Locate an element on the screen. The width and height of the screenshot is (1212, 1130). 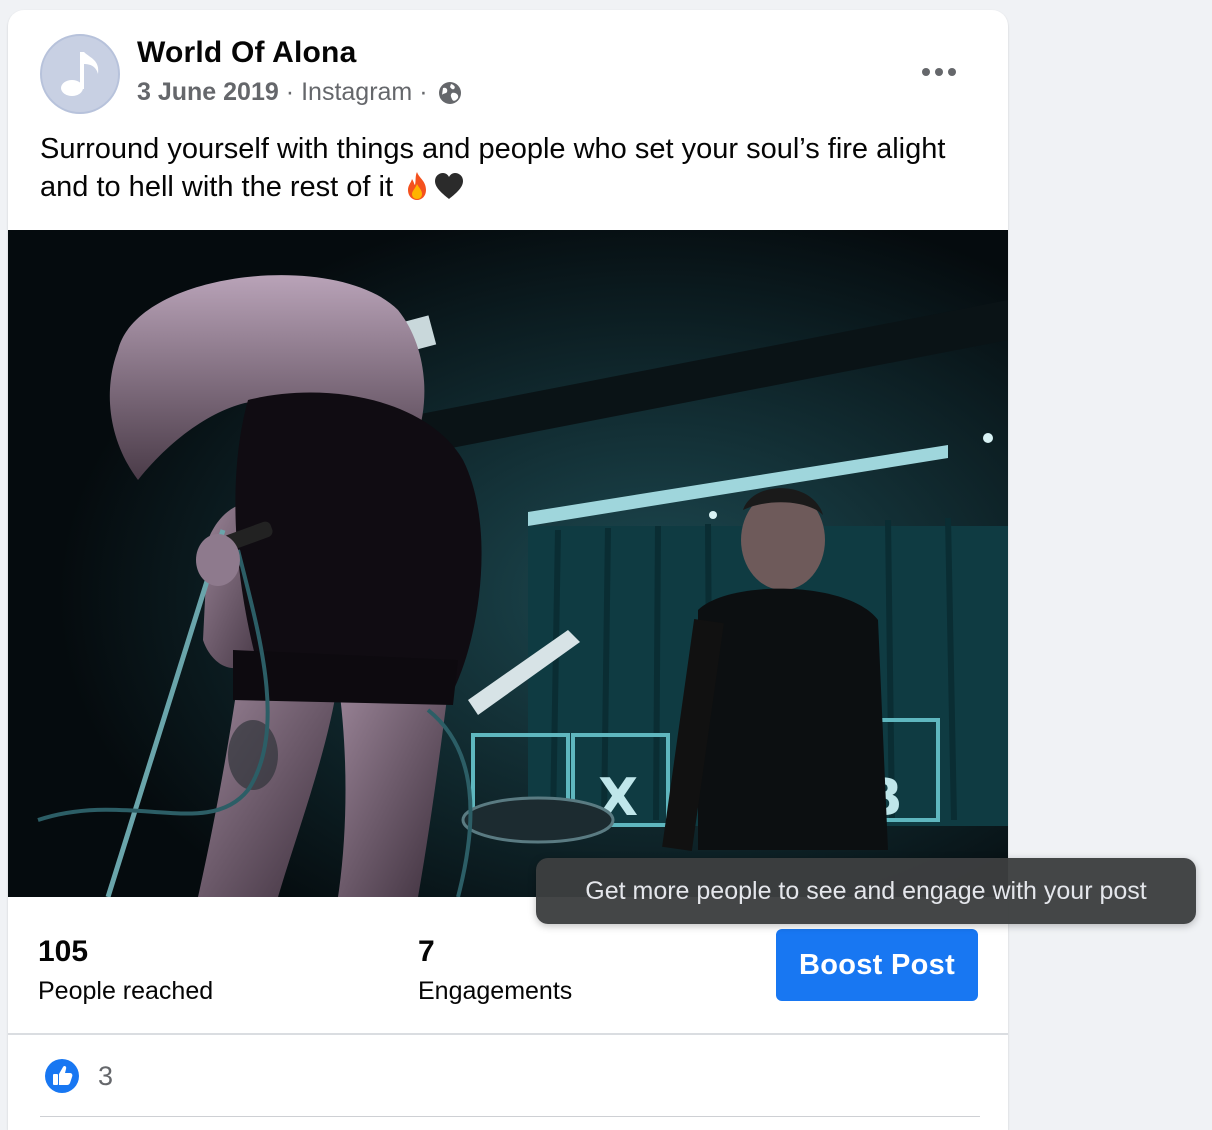
boost-post-button: Boost Post is located at coordinates (877, 965).